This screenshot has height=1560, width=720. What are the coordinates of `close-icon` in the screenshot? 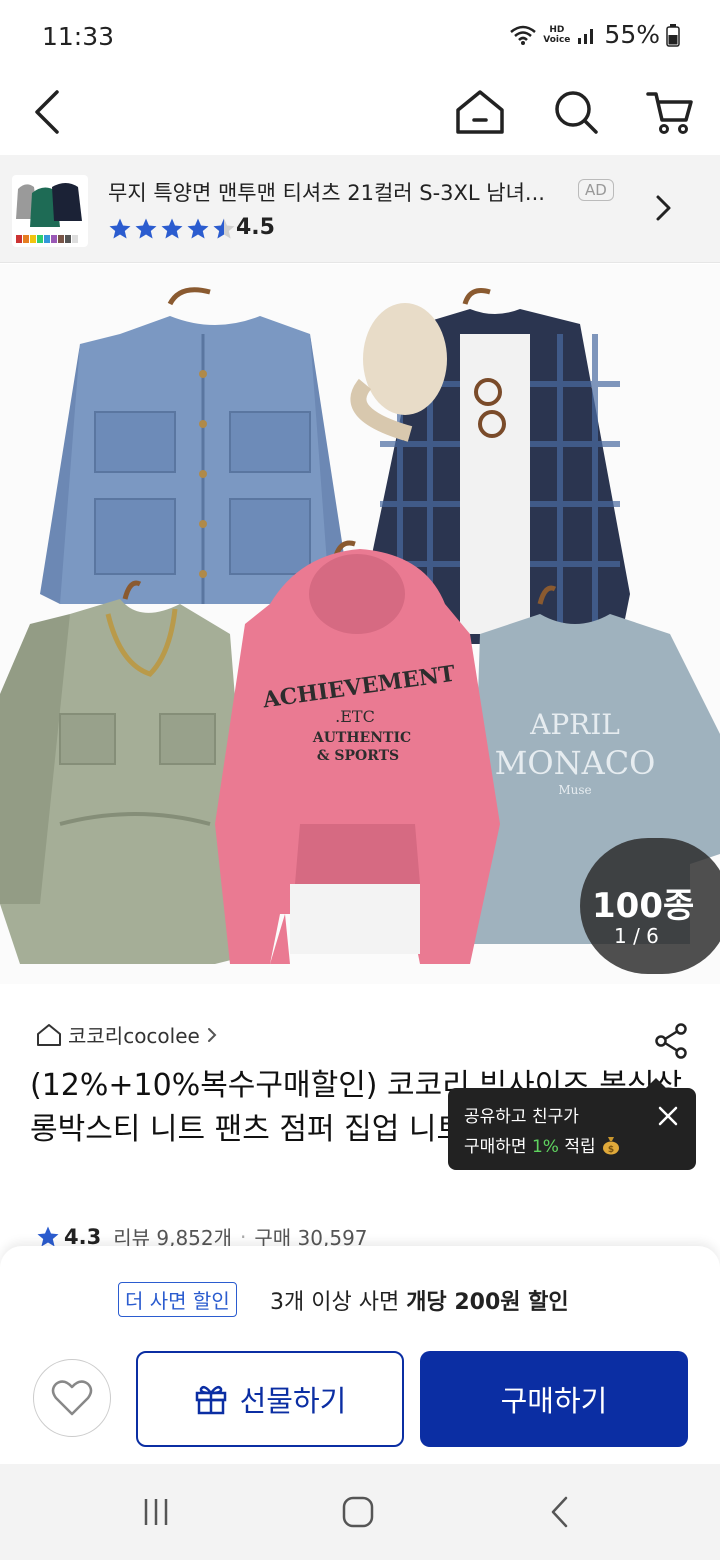 It's located at (668, 1116).